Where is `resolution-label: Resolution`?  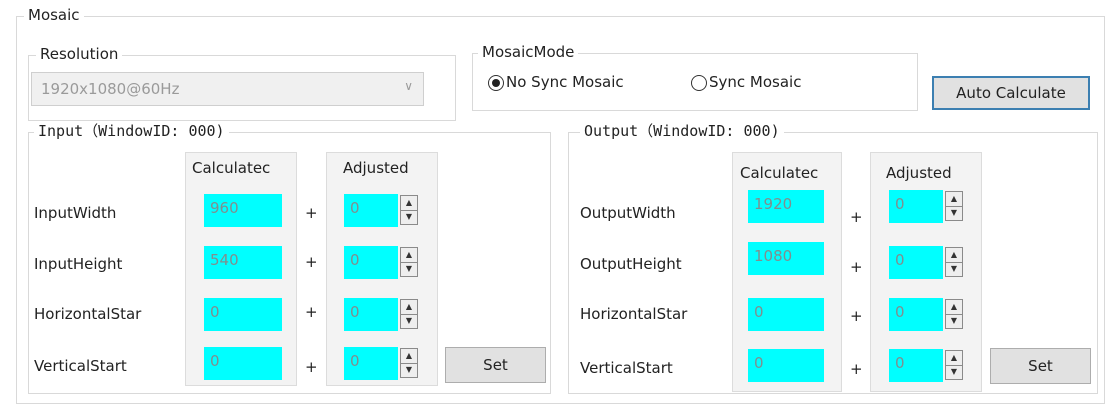
resolution-label: Resolution is located at coordinates (79, 54).